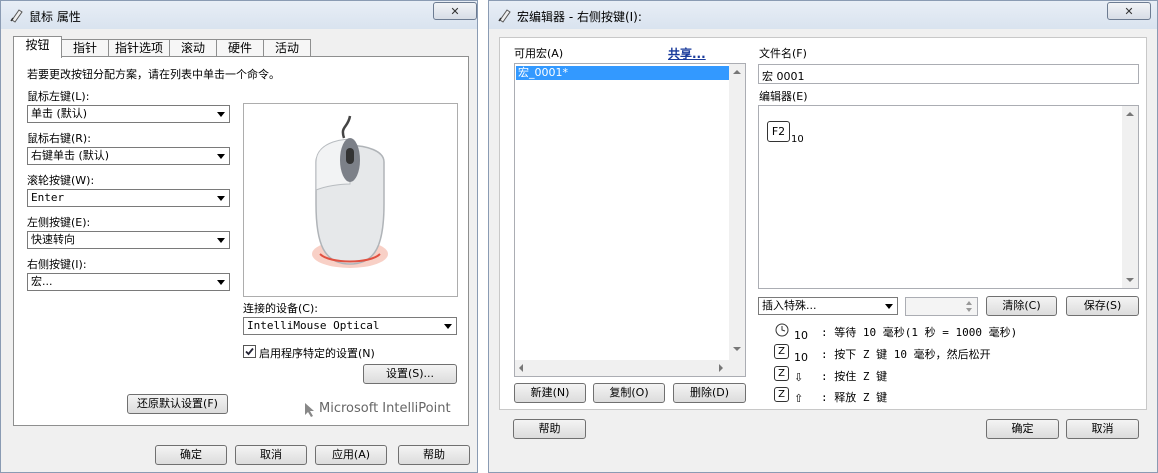 The height and width of the screenshot is (473, 1158). Describe the element at coordinates (128, 114) in the screenshot. I see `left-button-select: 单击 (默认)` at that location.